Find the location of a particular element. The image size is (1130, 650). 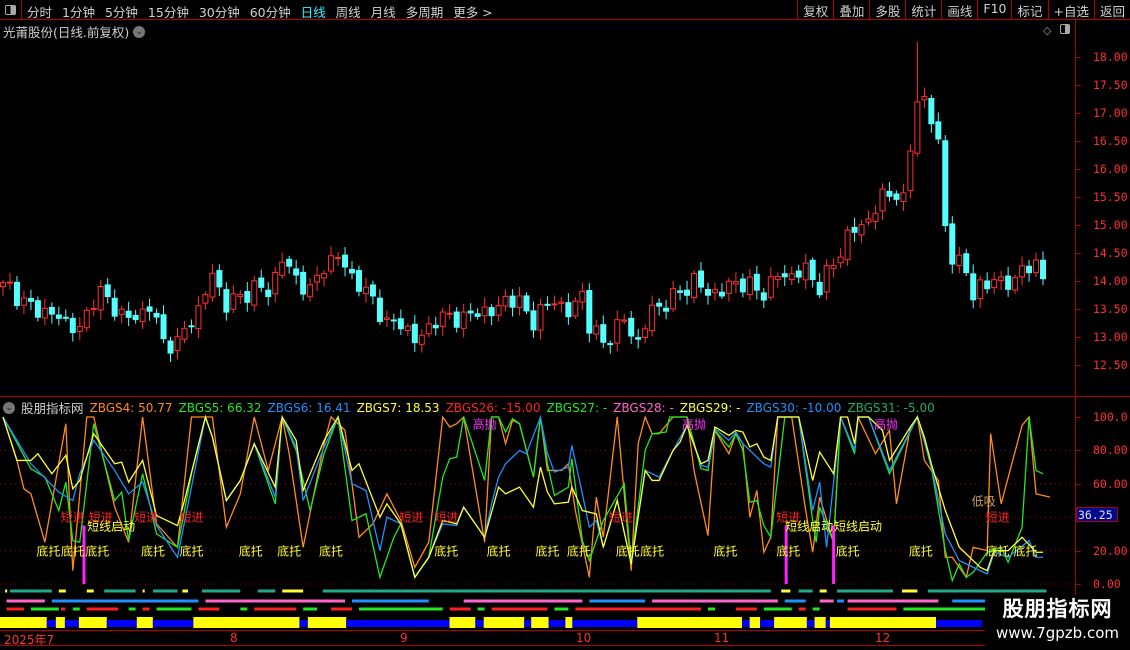

price-tick-label: 13.00 is located at coordinates (1110, 337).